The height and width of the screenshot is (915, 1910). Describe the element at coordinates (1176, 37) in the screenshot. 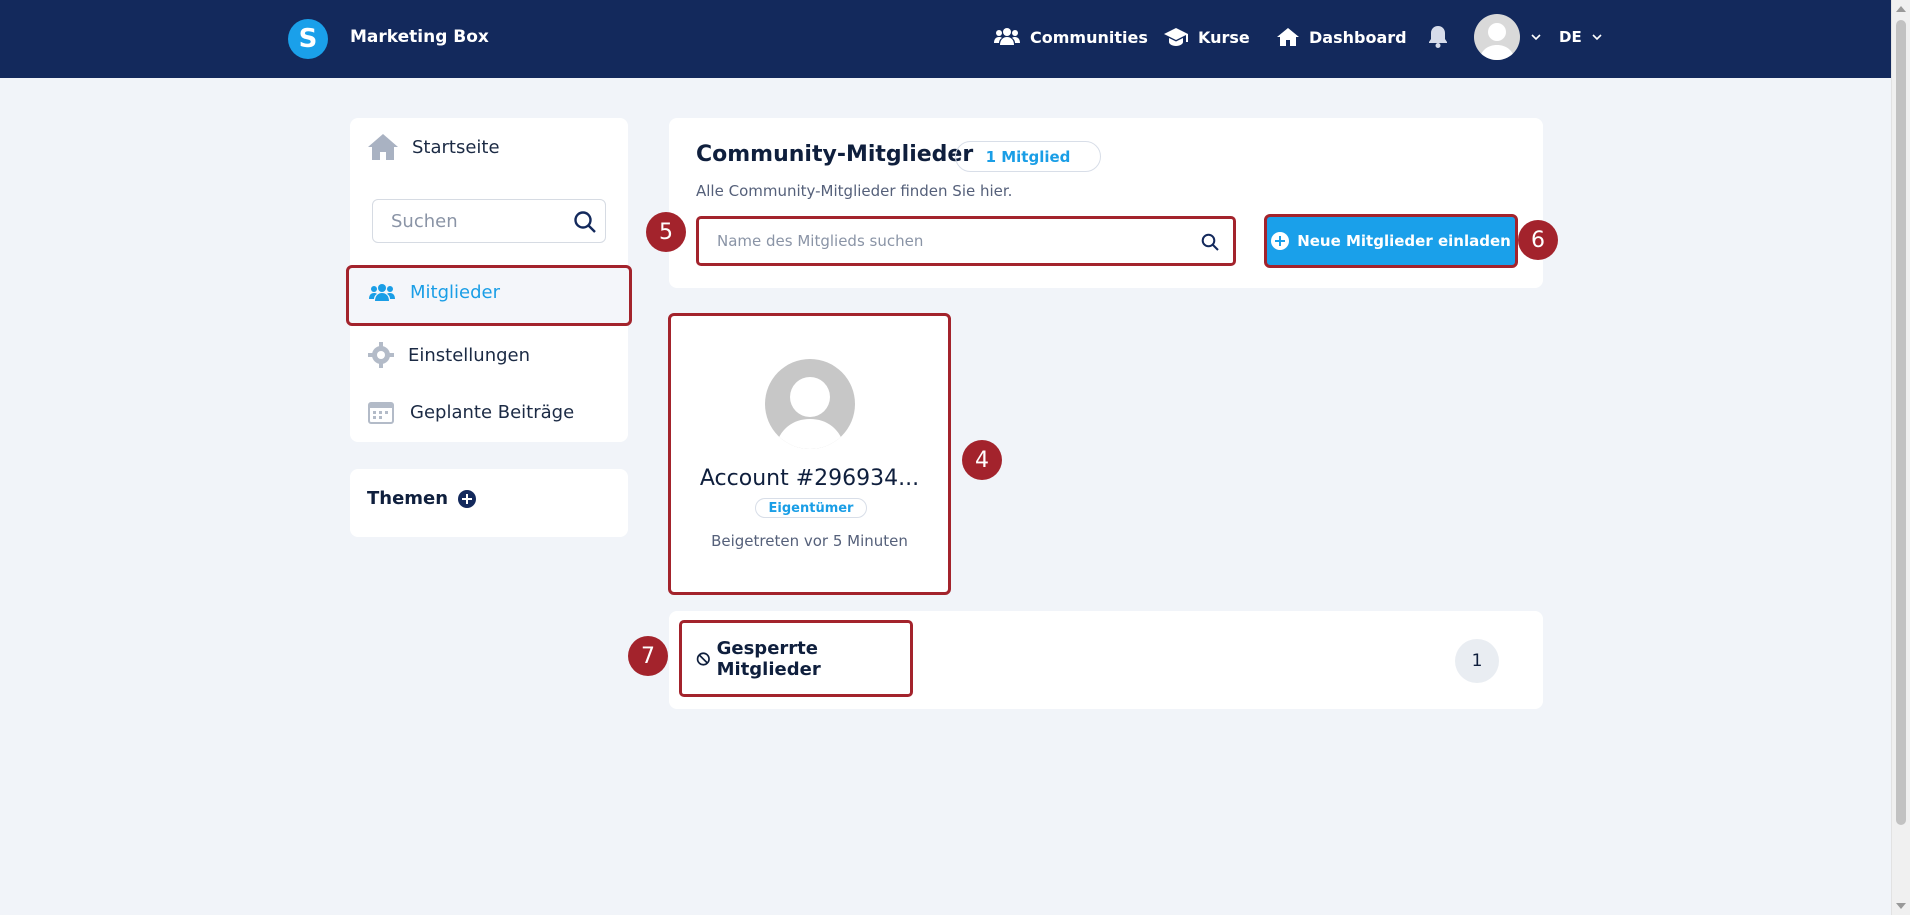

I see `graduation-cap-icon` at that location.